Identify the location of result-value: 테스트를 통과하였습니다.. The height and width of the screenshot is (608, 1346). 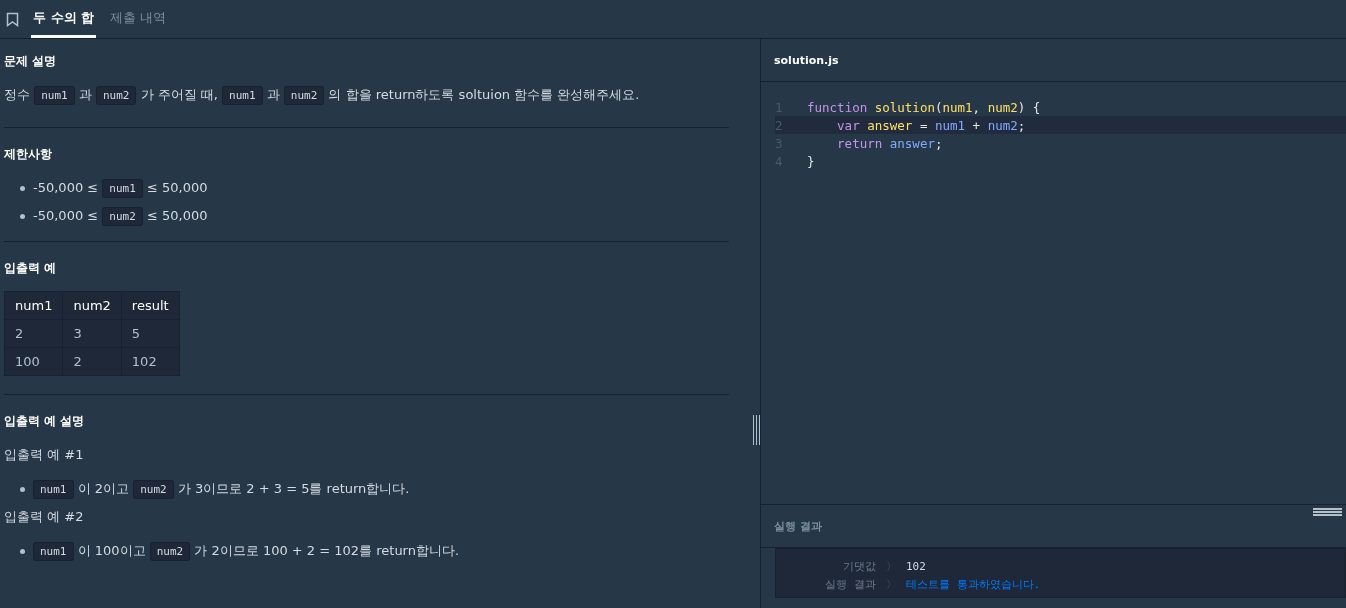
(973, 584).